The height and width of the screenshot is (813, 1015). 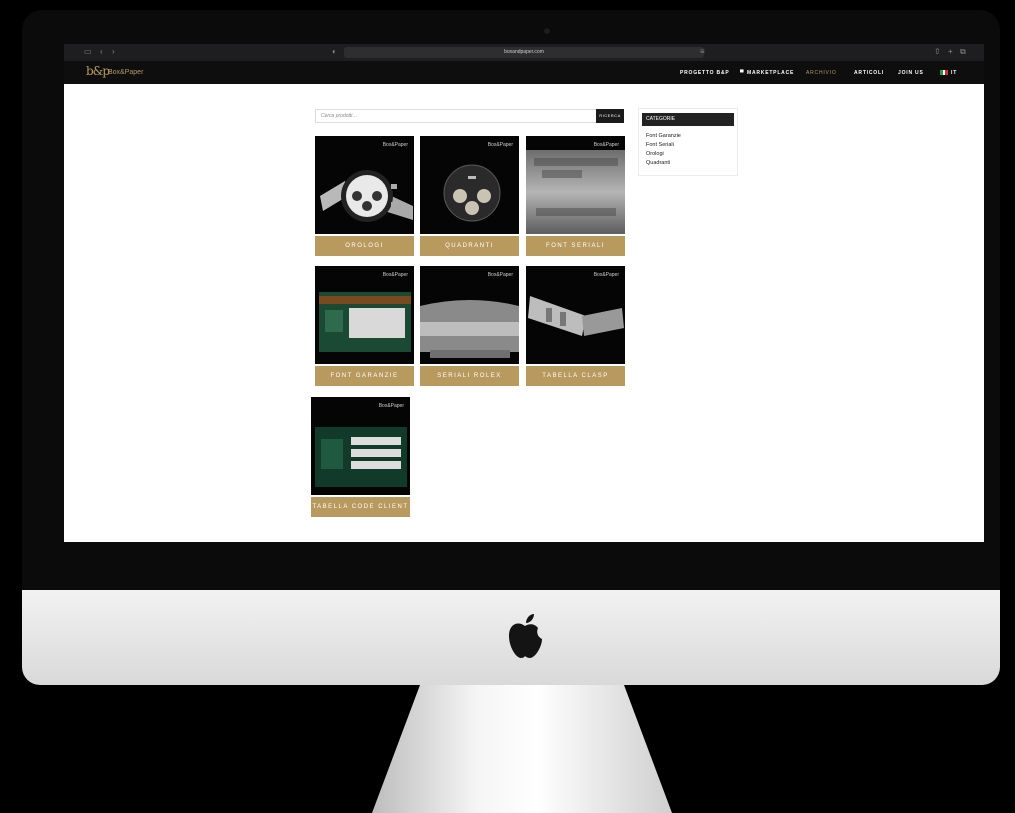 I want to click on category-tile-font-garanzie: Box&Paper FONT GARANZIE, so click(x=364, y=326).